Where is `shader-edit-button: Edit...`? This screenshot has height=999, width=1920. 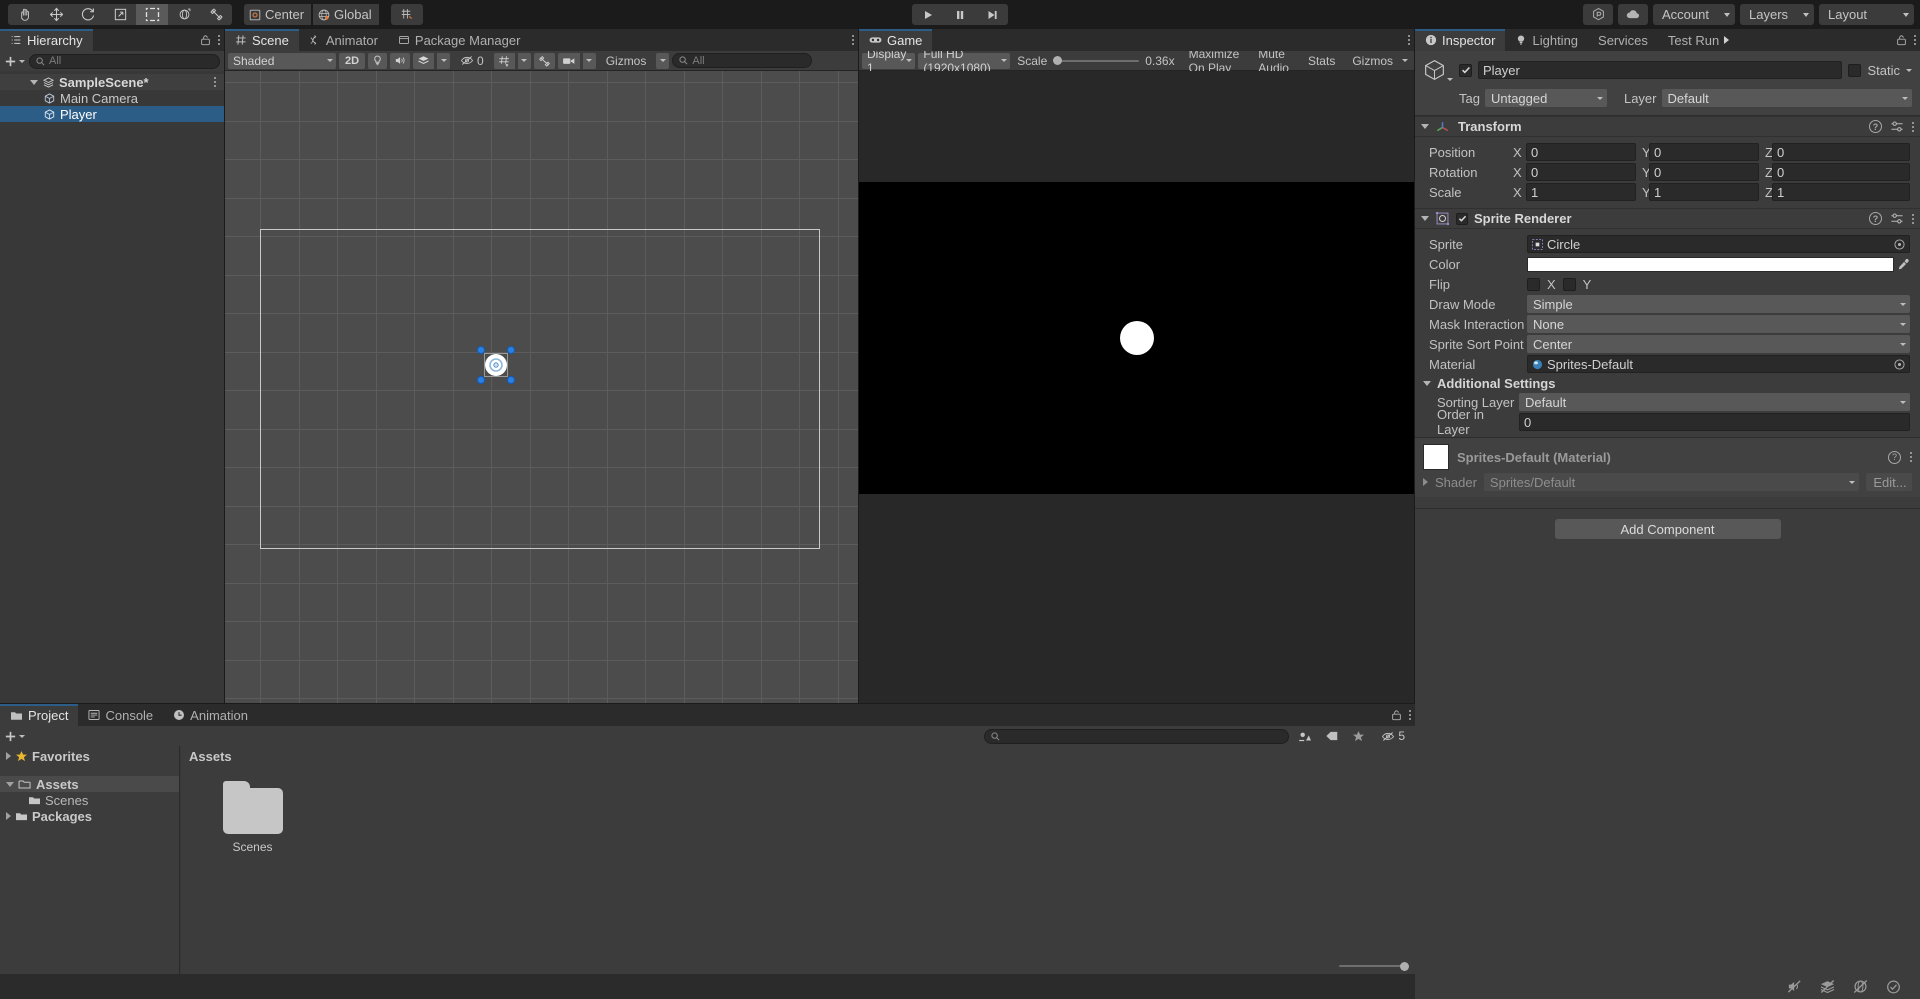
shader-edit-button: Edit... is located at coordinates (1889, 482).